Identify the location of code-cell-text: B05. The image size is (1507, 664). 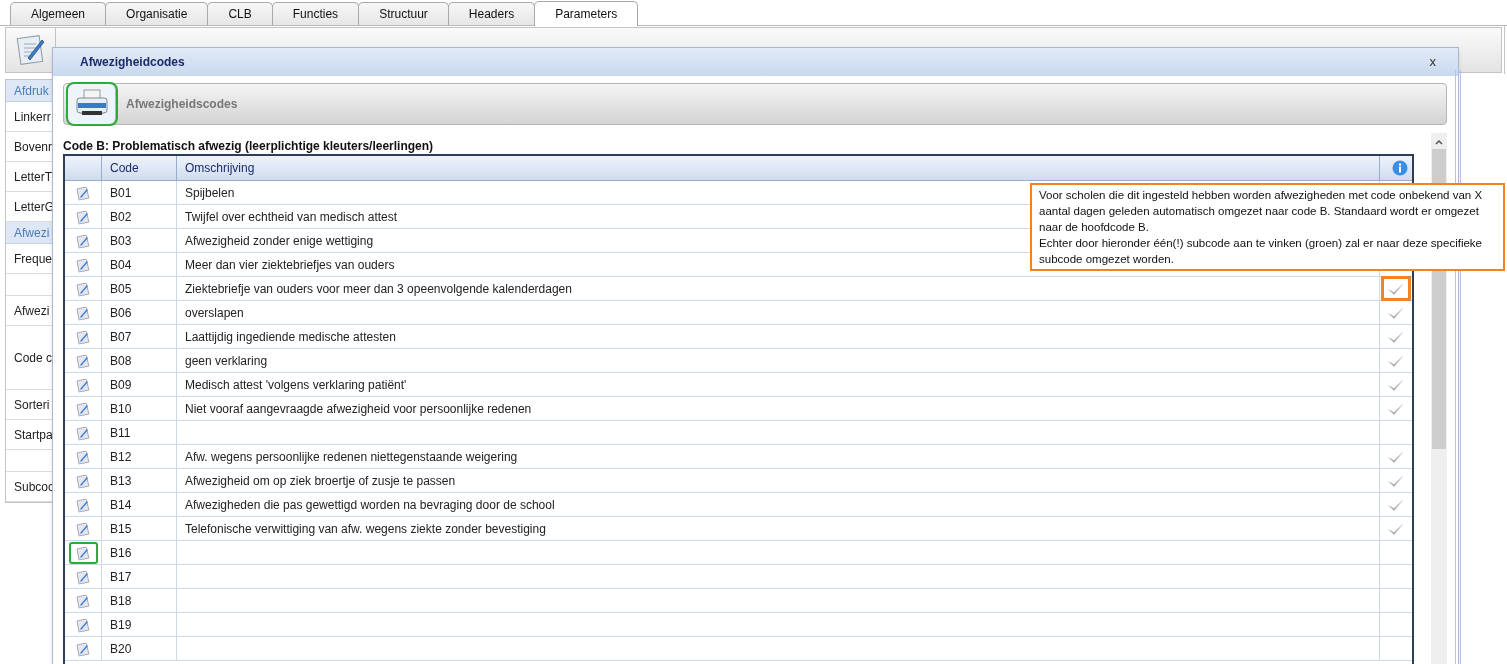
(121, 289).